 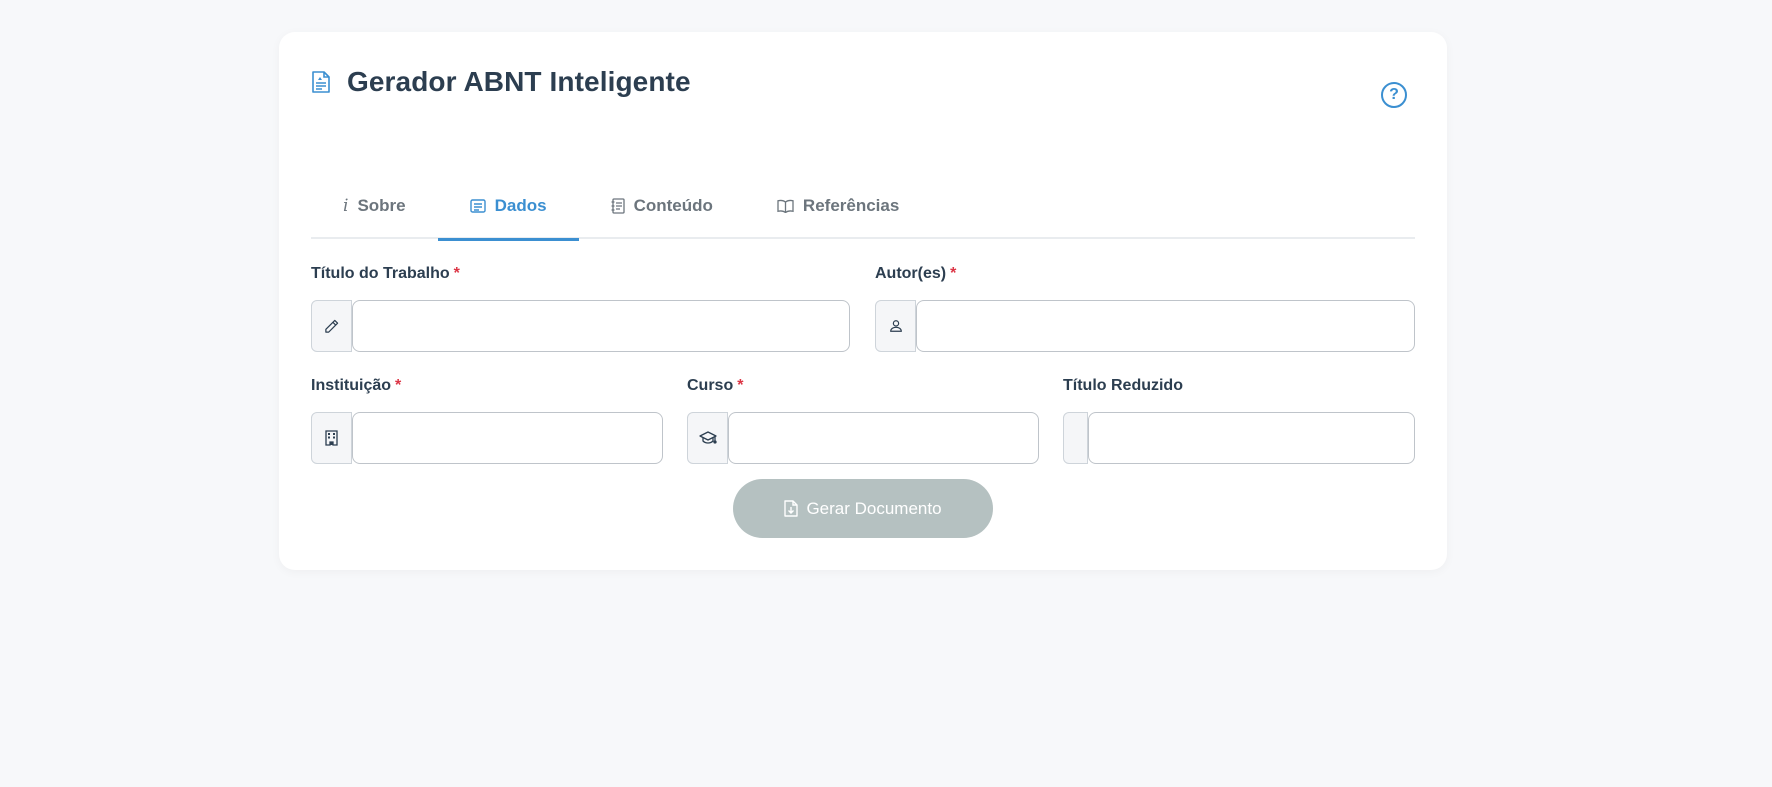 I want to click on file-download-icon, so click(x=791, y=508).